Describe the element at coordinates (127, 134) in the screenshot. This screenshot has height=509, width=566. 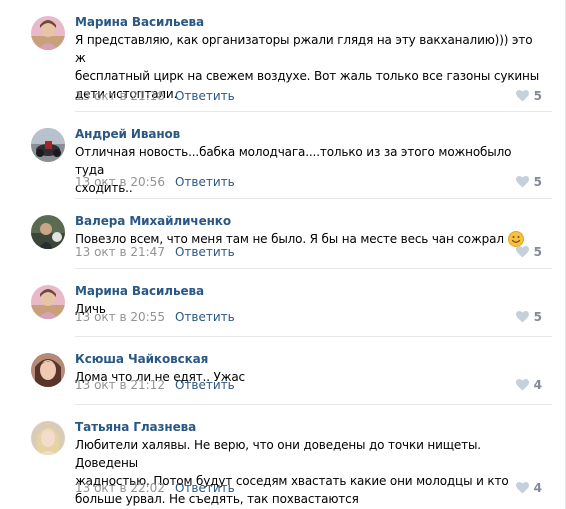
I see `comment-author-link: Андрей Иванов` at that location.